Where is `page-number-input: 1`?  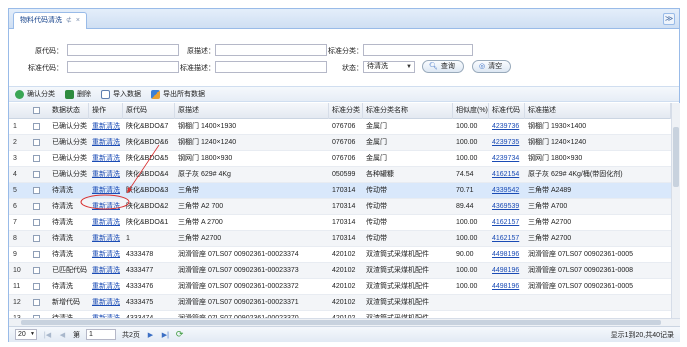
page-number-input: 1 is located at coordinates (101, 334).